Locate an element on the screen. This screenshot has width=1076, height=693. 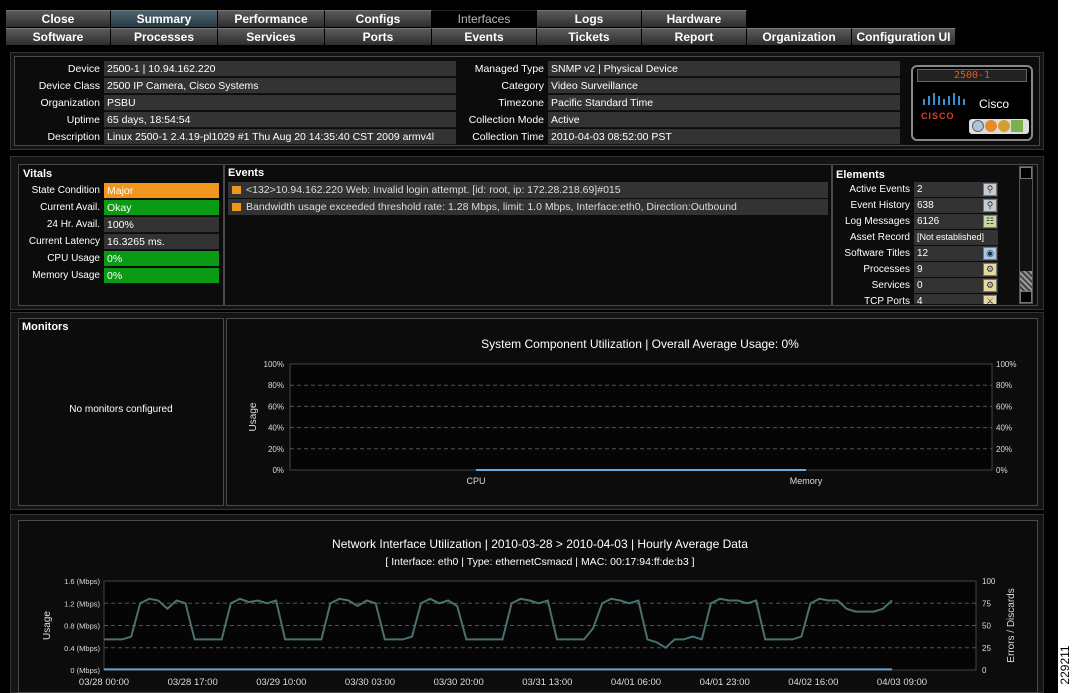
cisco-logo: CISCO is located at coordinates (943, 107).